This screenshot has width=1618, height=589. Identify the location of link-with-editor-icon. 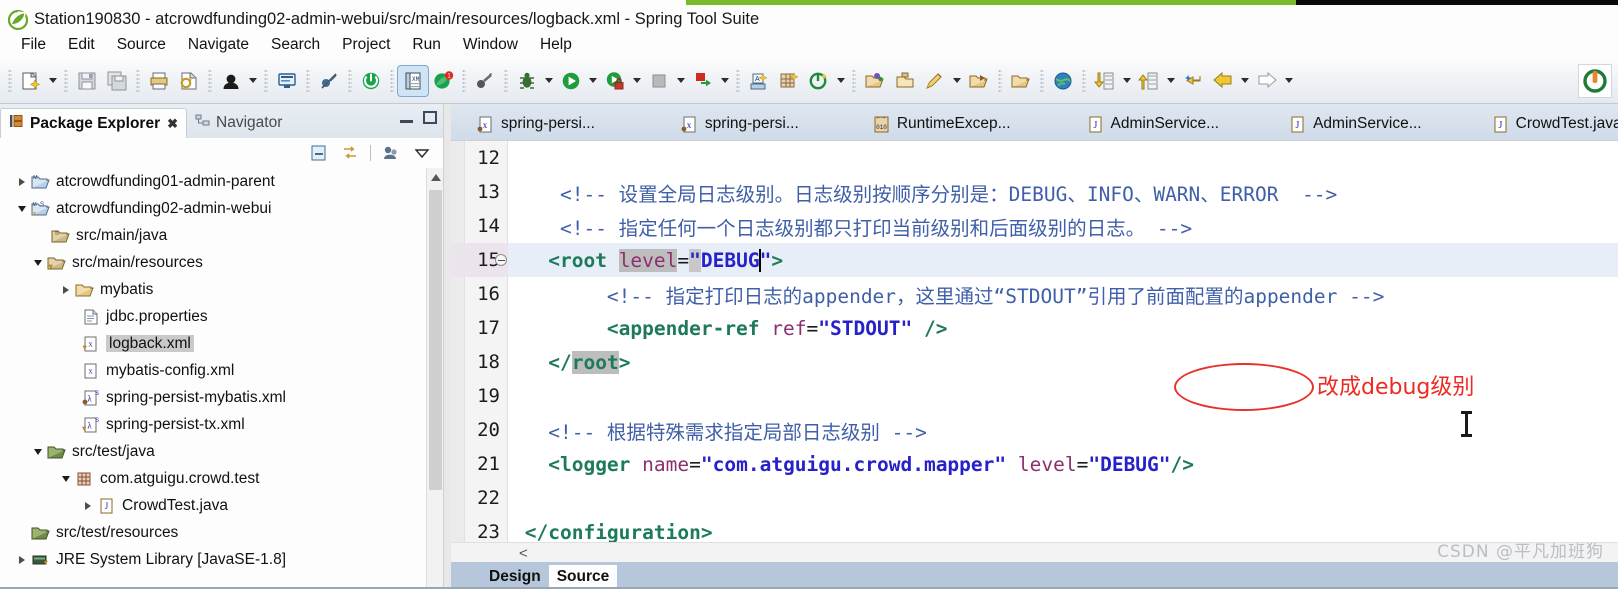
(350, 153).